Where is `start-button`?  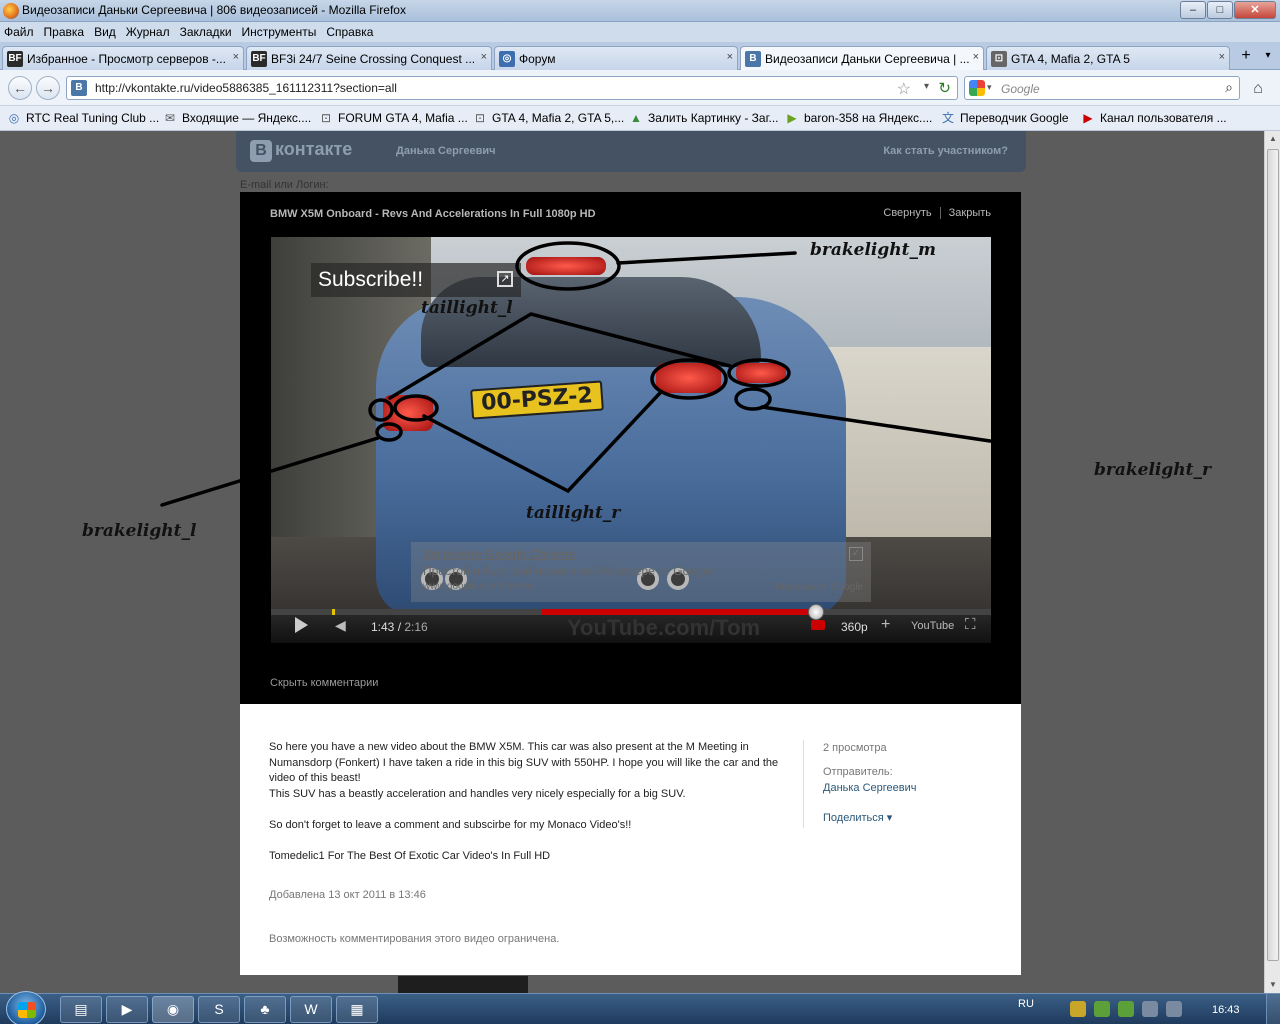 start-button is located at coordinates (26, 1007).